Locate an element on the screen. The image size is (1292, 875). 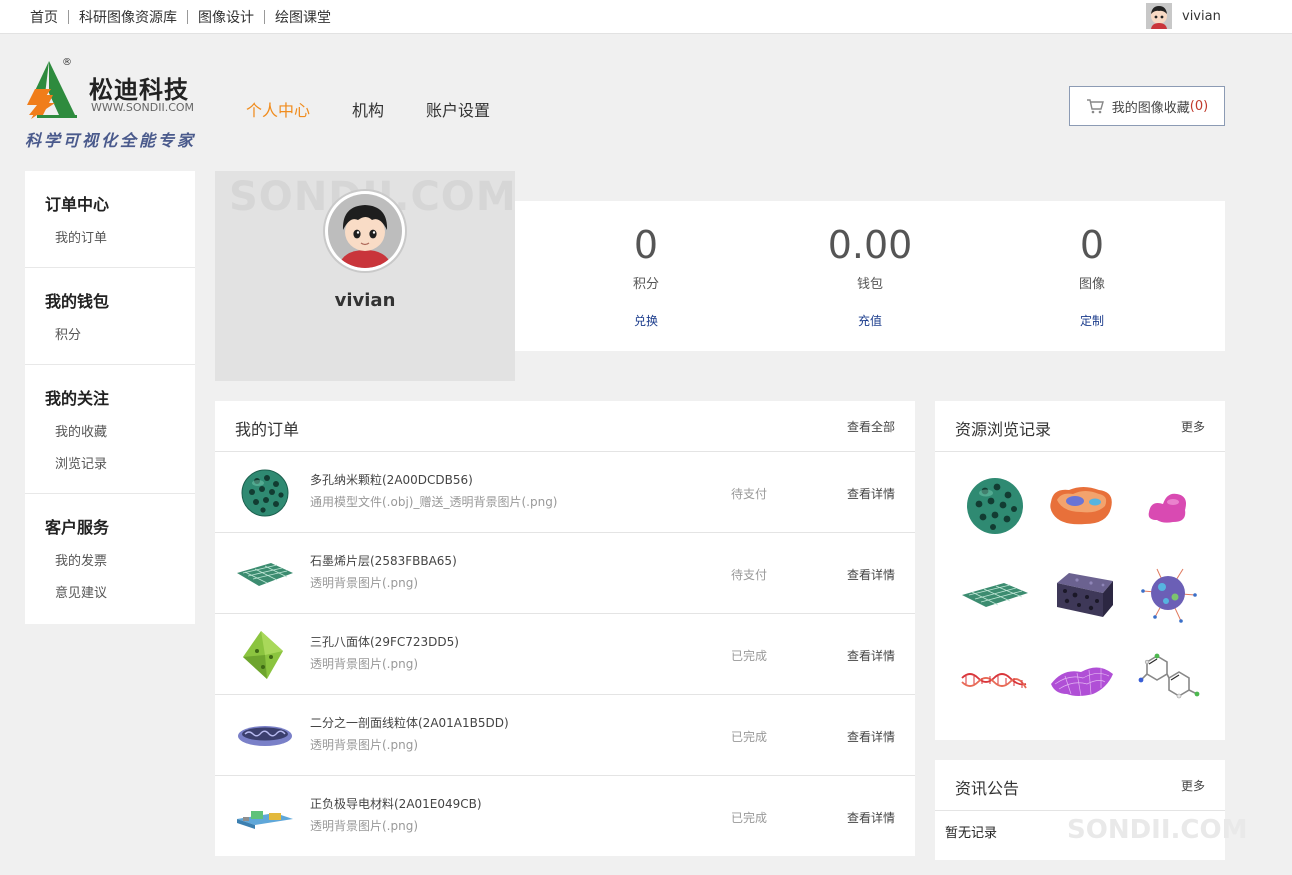
brand-domain: WWW.SONDII.COM is located at coordinates (143, 107).